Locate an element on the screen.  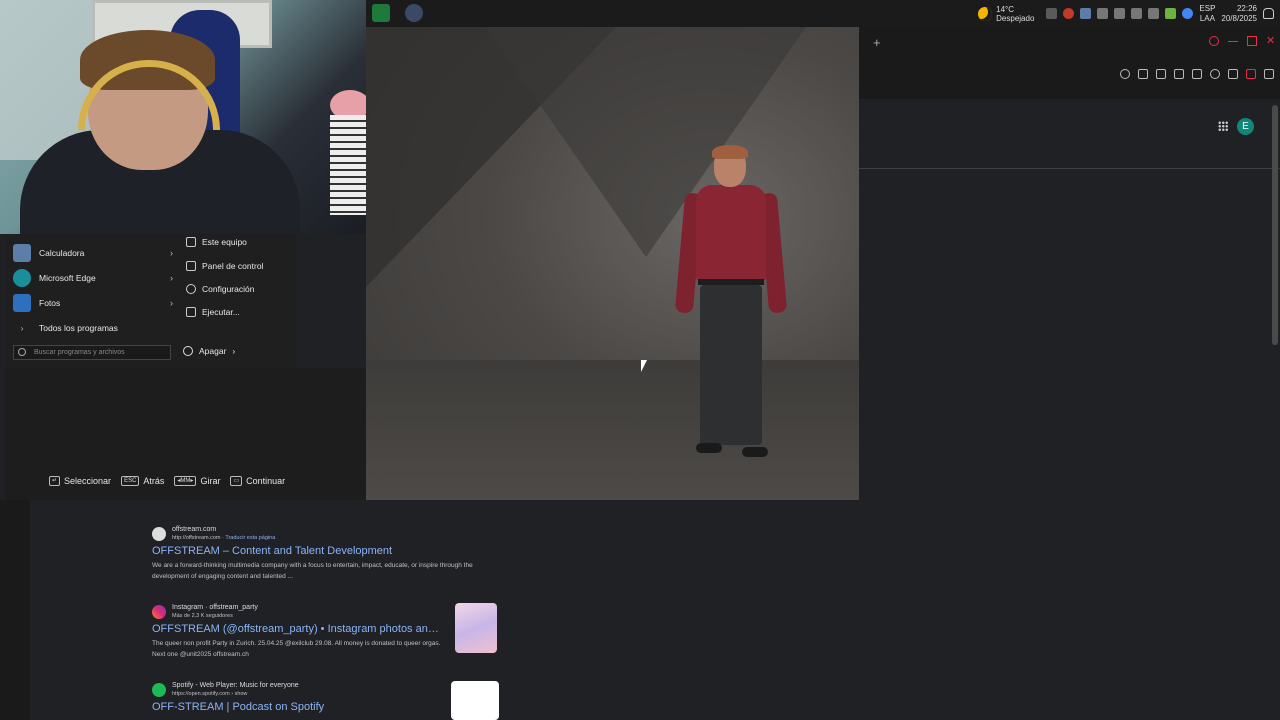
all-programs-label: Todos los programas is located at coordinates (78, 328).